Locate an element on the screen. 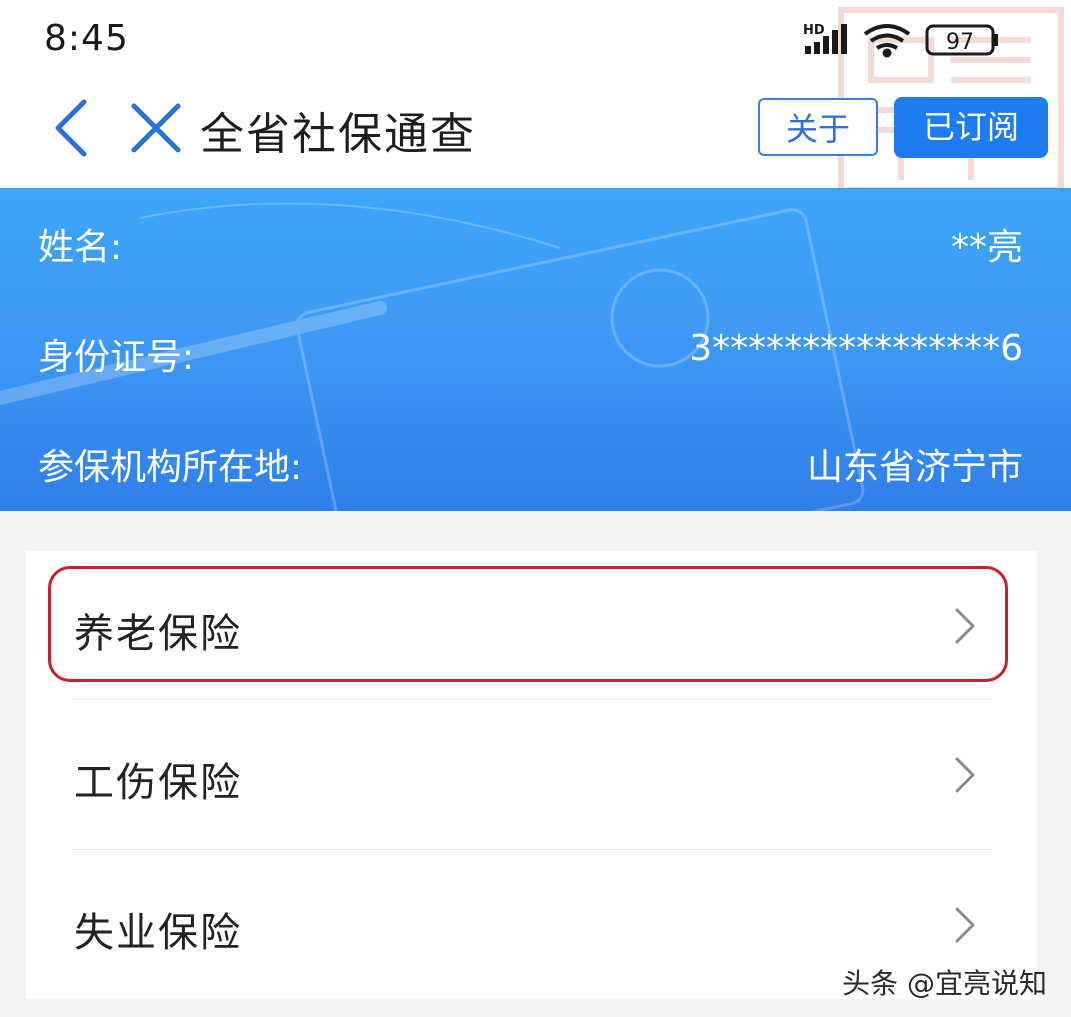 Image resolution: width=1071 pixels, height=1017 pixels. menu-item-work-injury-insurance: 工伤保险 is located at coordinates (531, 775).